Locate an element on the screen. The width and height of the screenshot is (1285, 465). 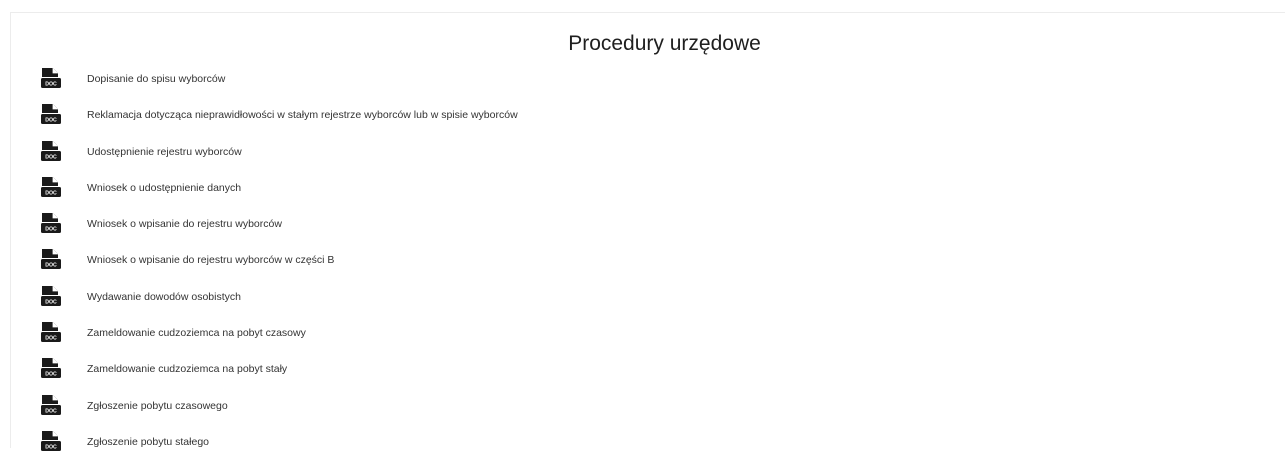
document-link: Wniosek o udostępnienie danych is located at coordinates (164, 188).